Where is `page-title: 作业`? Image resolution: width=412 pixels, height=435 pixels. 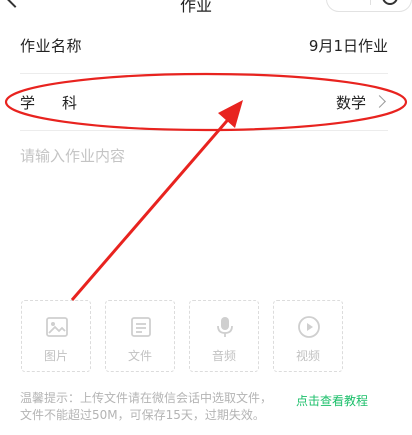
page-title: 作业 is located at coordinates (196, 7).